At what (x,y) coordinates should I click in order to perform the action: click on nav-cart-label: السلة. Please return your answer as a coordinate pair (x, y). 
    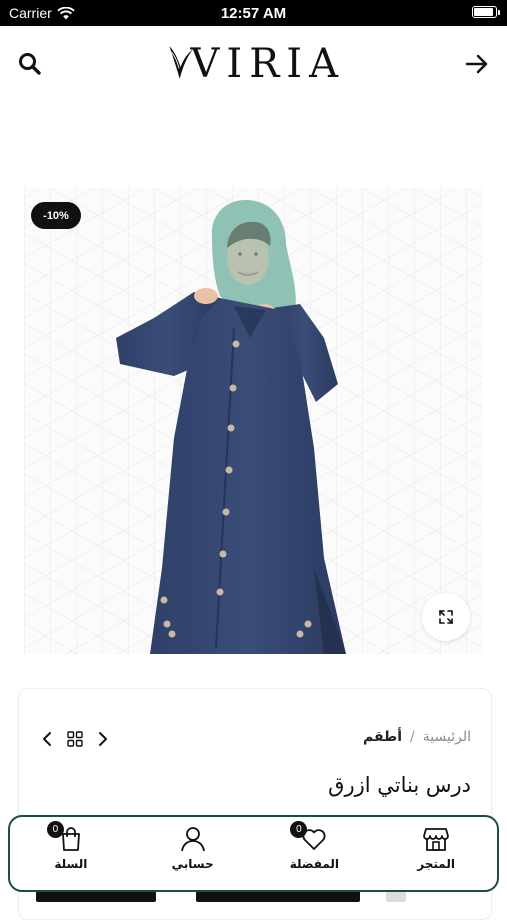
    Looking at the image, I should click on (71, 864).